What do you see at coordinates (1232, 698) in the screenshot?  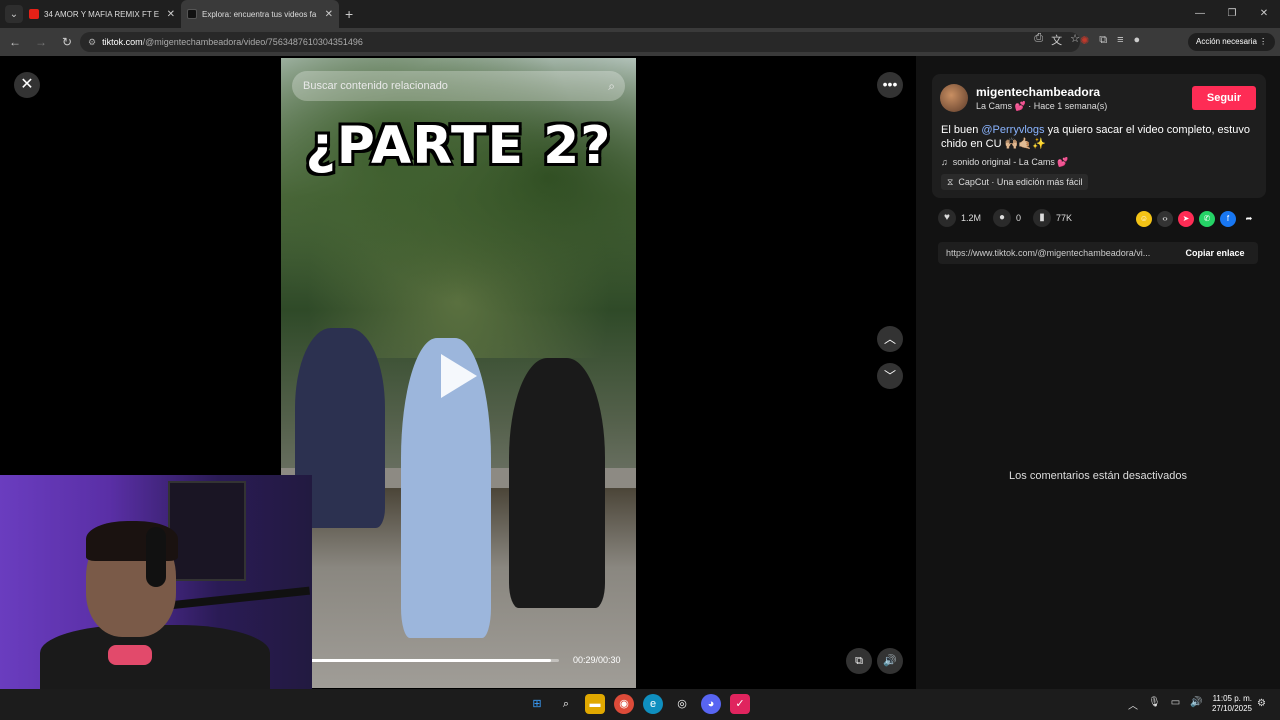 I see `clock-time: 11:05 p. m.` at bounding box center [1232, 698].